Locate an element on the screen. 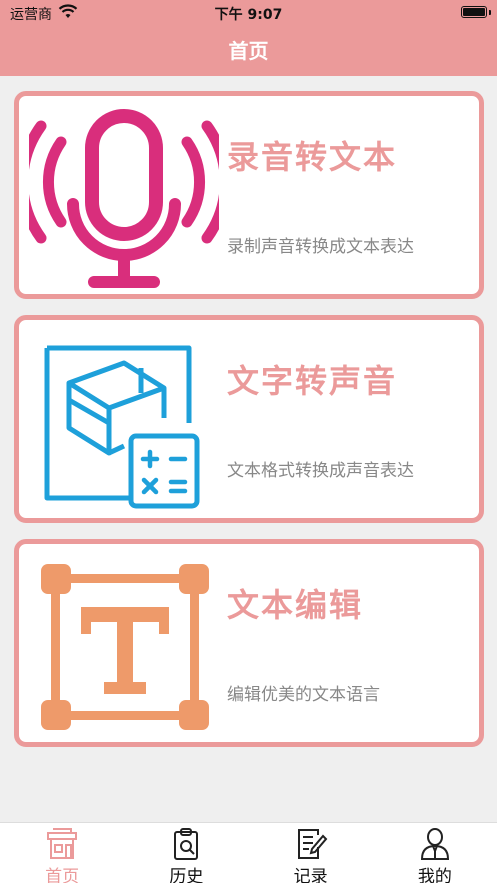 This screenshot has width=497, height=883. tab-label: 我的 is located at coordinates (434, 875).